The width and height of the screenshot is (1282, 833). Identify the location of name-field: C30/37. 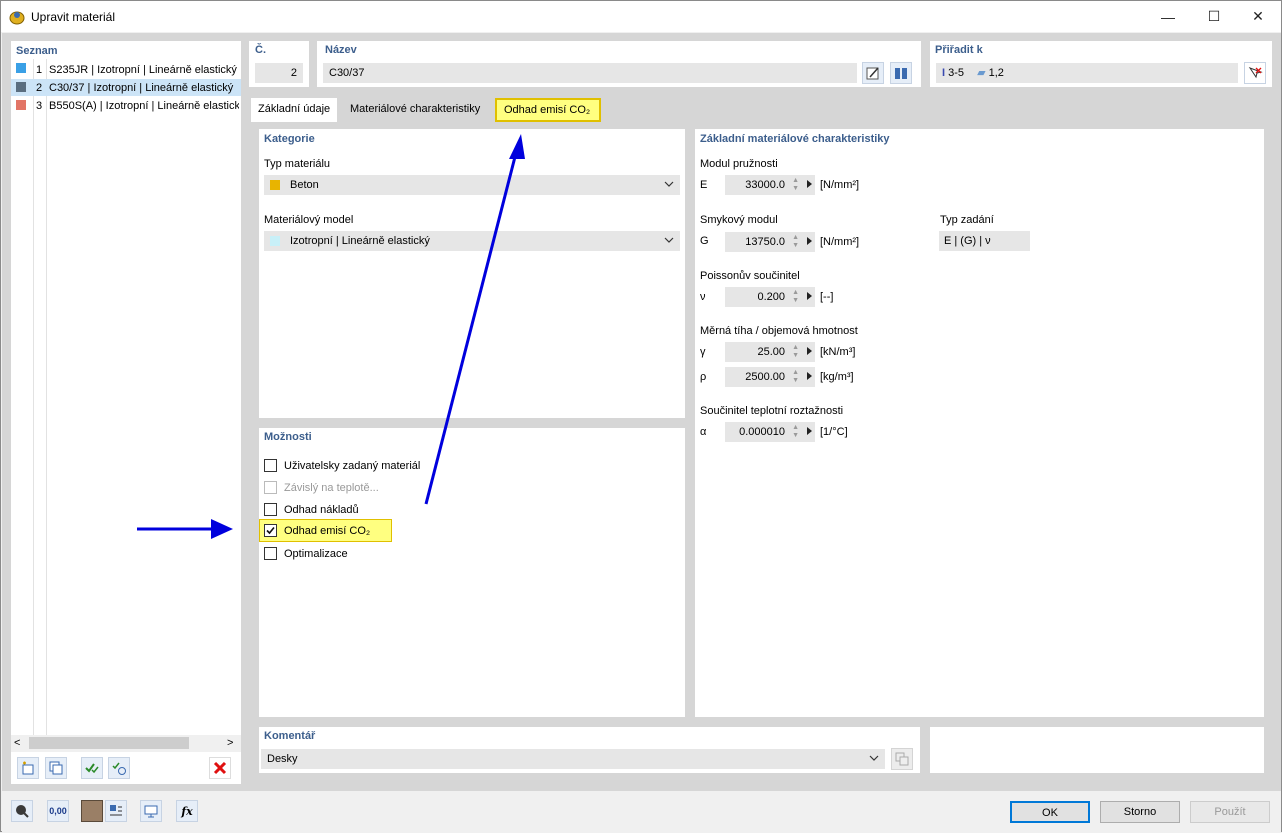
(590, 73).